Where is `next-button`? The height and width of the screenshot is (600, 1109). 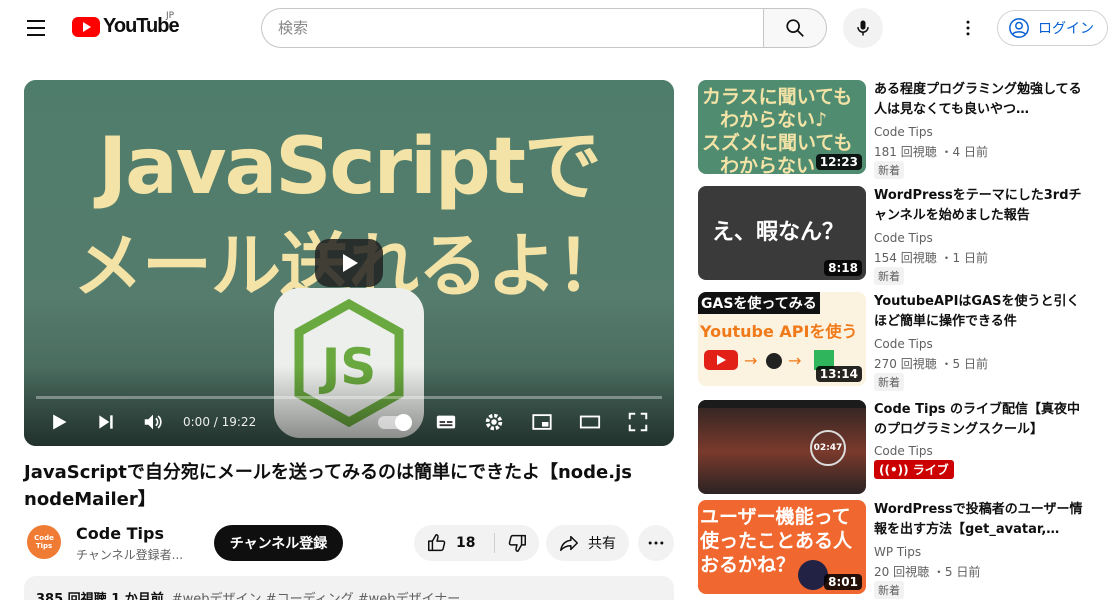 next-button is located at coordinates (106, 422).